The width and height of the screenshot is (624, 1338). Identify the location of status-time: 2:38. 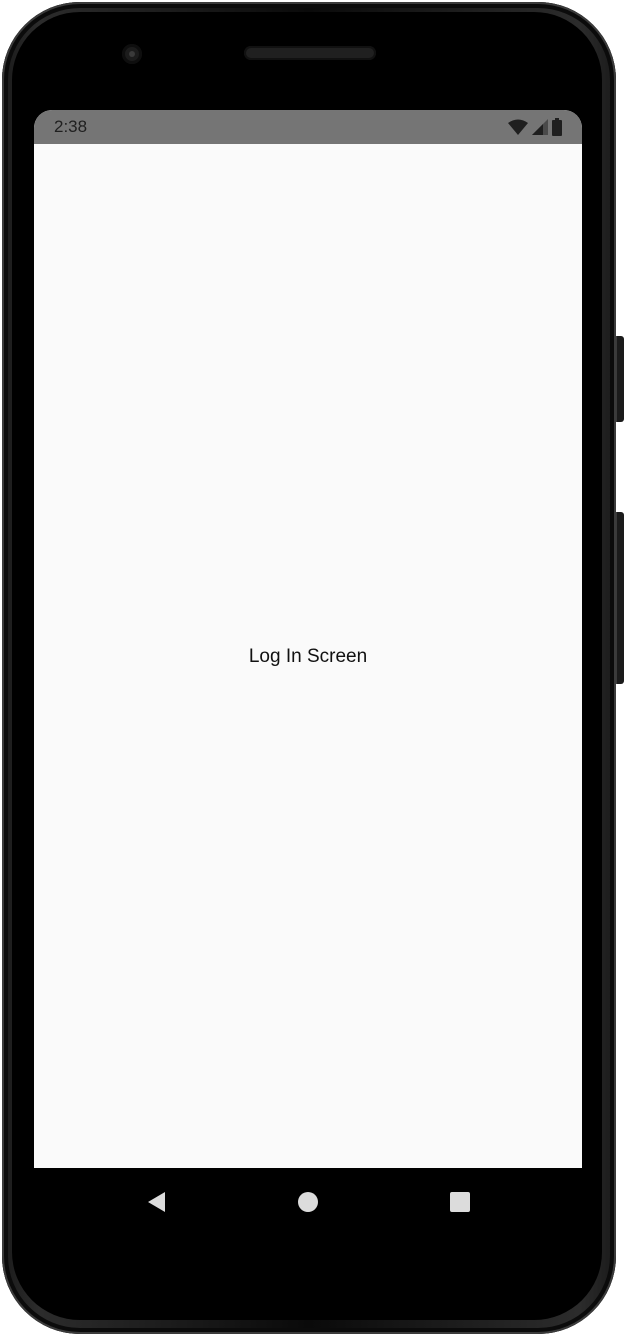
(71, 126).